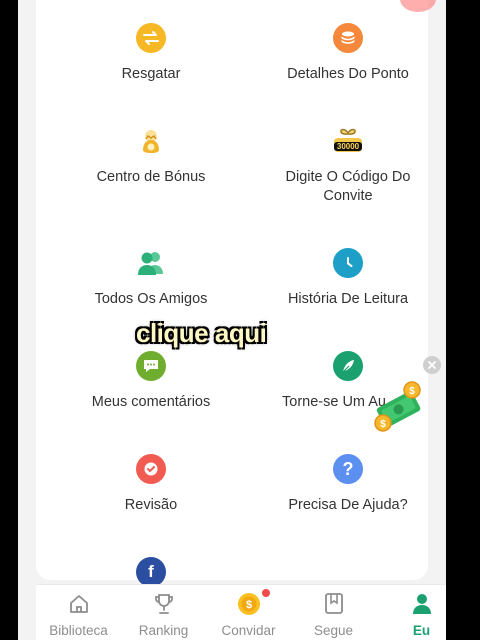 The image size is (480, 640). I want to click on friends-icon, so click(151, 263).